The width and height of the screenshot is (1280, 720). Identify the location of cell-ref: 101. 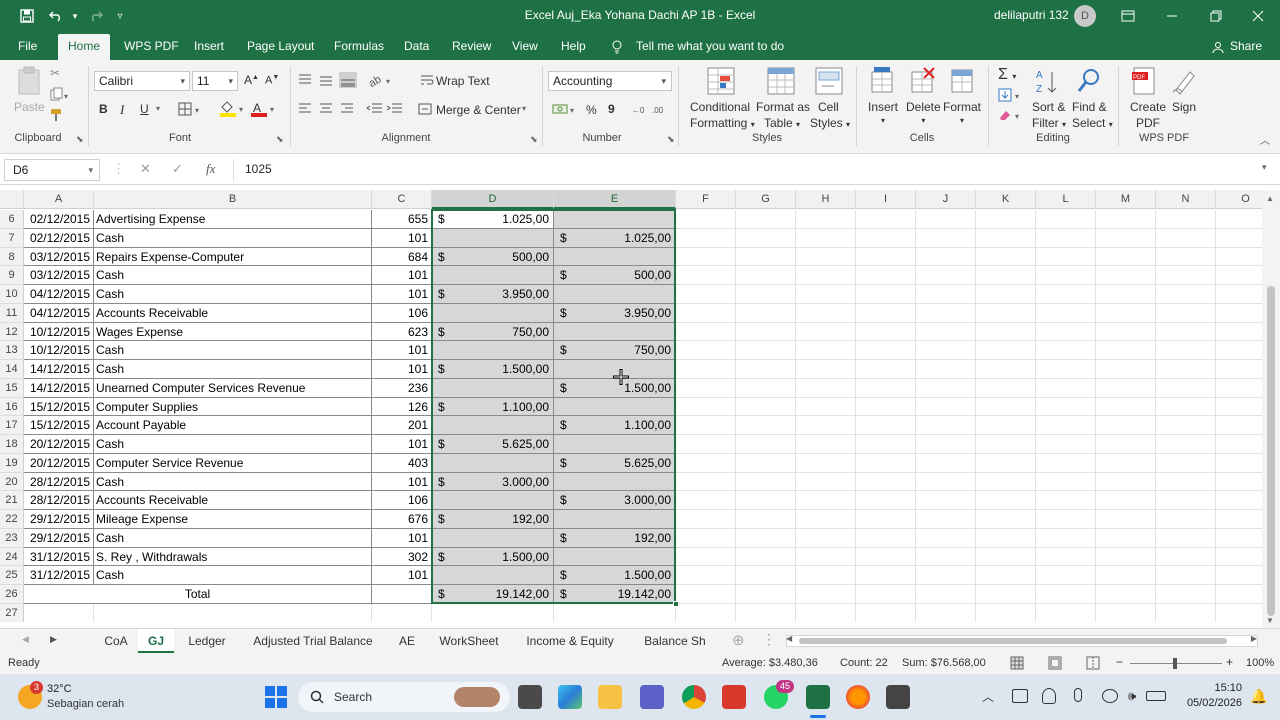
(402, 350).